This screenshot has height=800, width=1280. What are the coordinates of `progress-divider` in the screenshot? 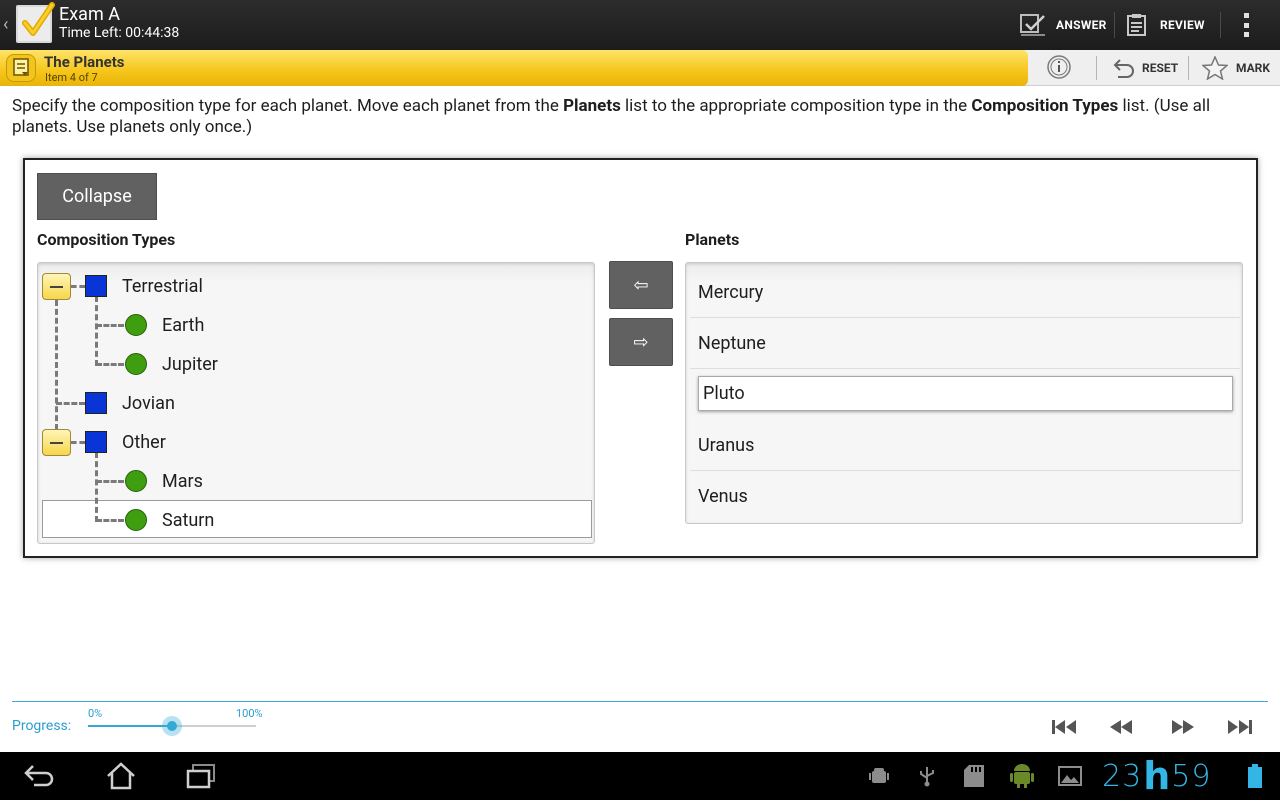 It's located at (640, 701).